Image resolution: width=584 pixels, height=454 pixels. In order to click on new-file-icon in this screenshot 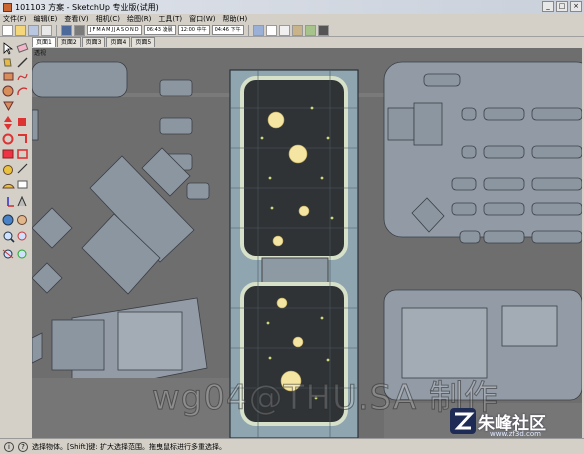, I will do `click(7, 30)`.